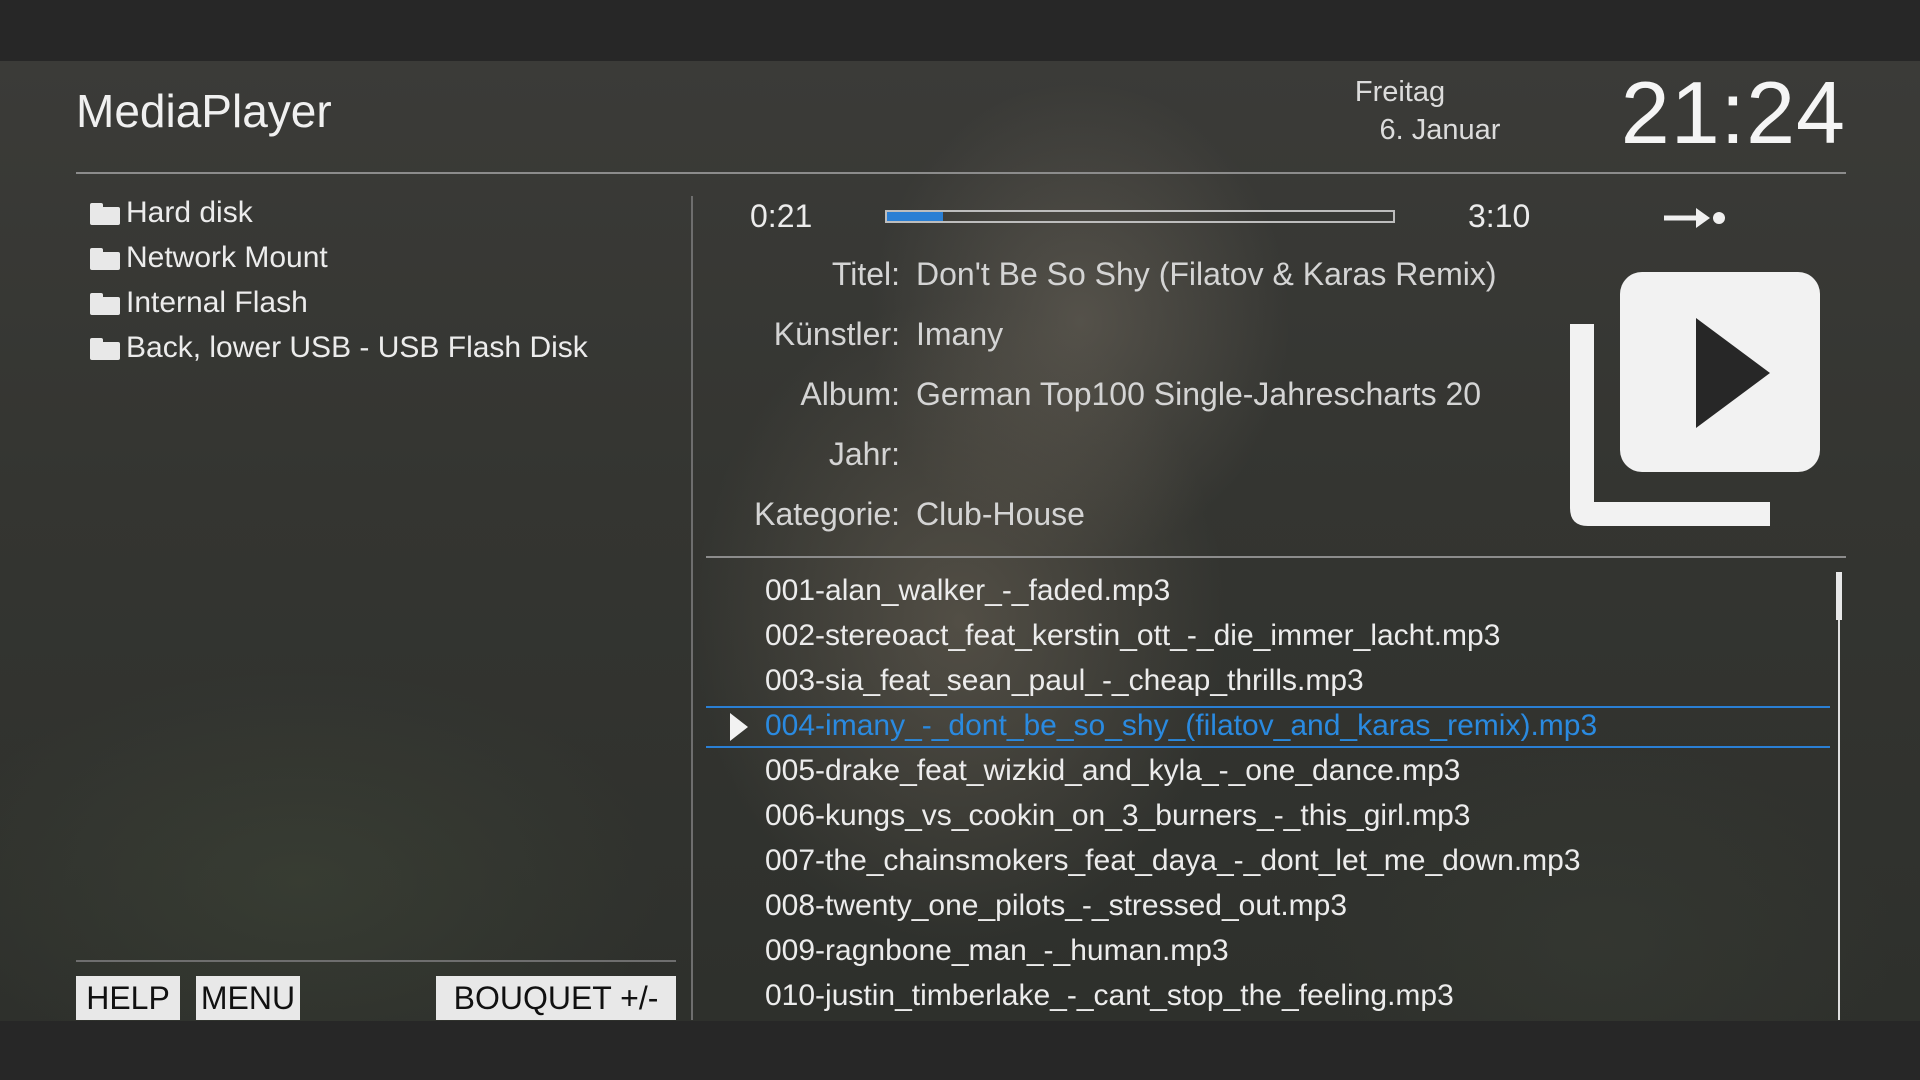 The height and width of the screenshot is (1080, 1920). Describe the element at coordinates (781, 216) in the screenshot. I see `elapsed-time: 0:21` at that location.